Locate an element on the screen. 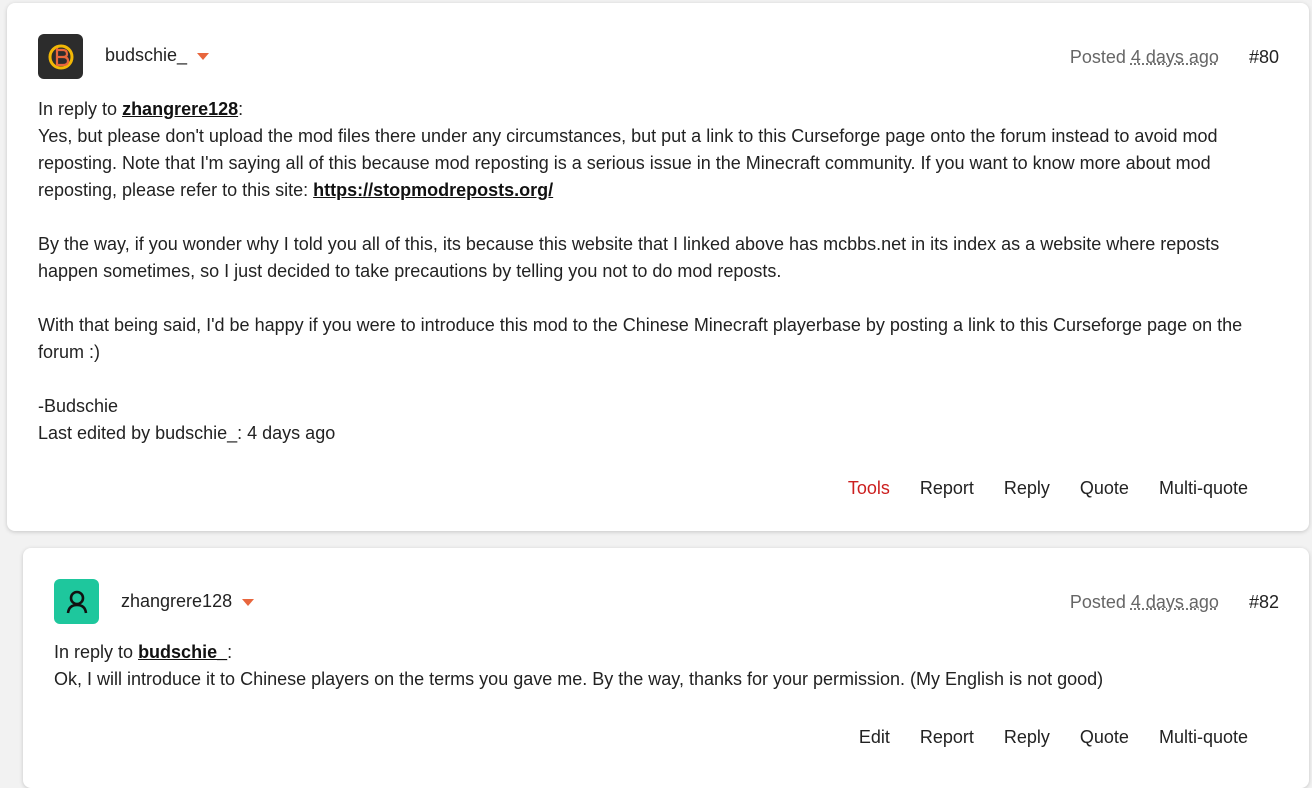 Image resolution: width=1312 pixels, height=788 pixels. signature: -Budschie is located at coordinates (78, 406).